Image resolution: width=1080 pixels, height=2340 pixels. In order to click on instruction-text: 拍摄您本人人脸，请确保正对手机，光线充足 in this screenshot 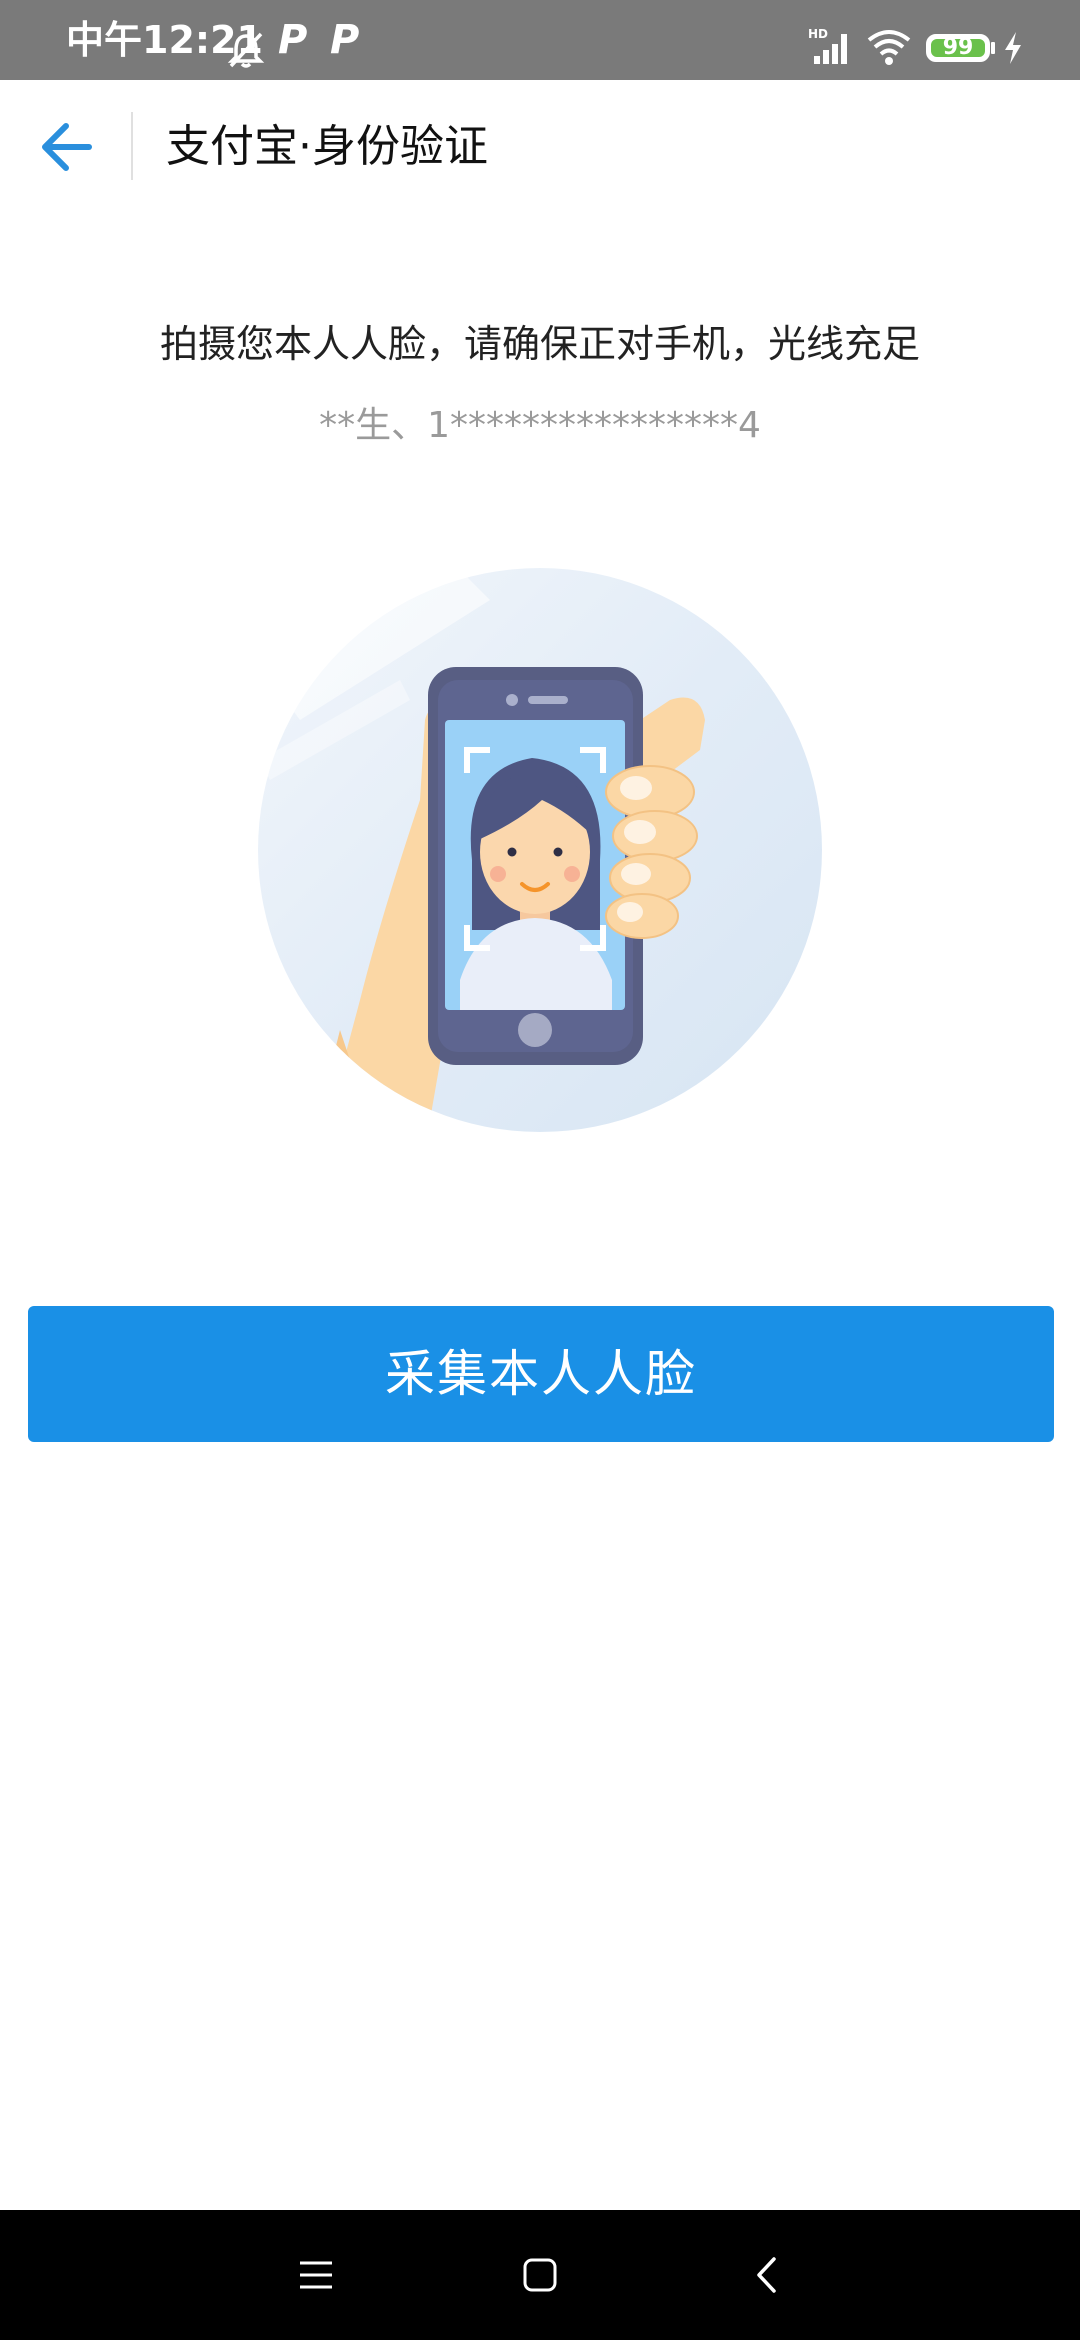, I will do `click(539, 344)`.